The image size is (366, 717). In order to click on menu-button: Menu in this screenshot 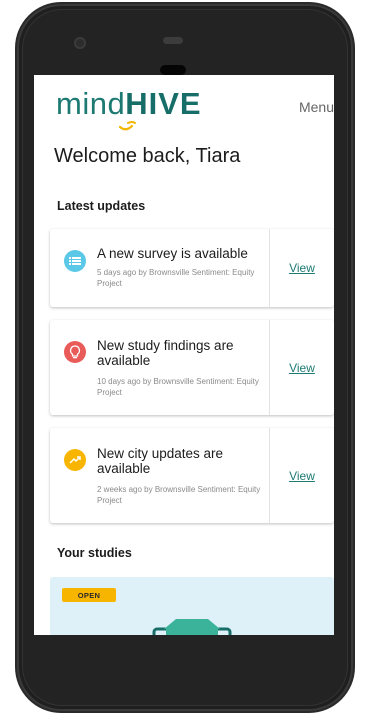, I will do `click(316, 107)`.